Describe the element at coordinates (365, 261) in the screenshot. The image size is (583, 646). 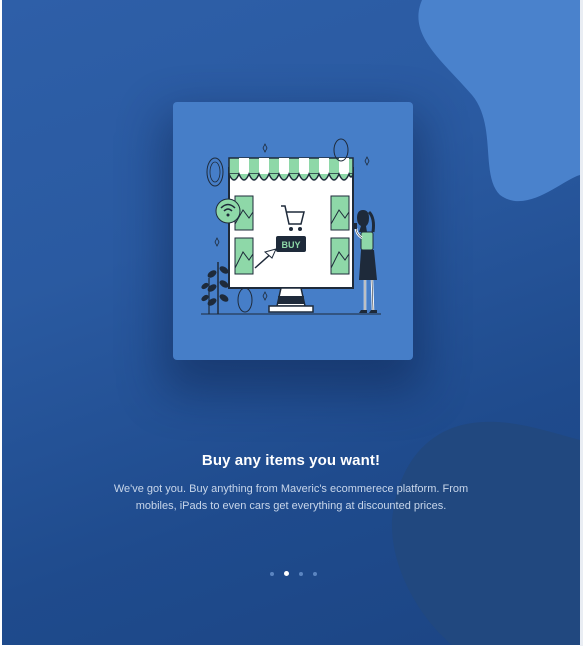
I see `shopper-figure` at that location.